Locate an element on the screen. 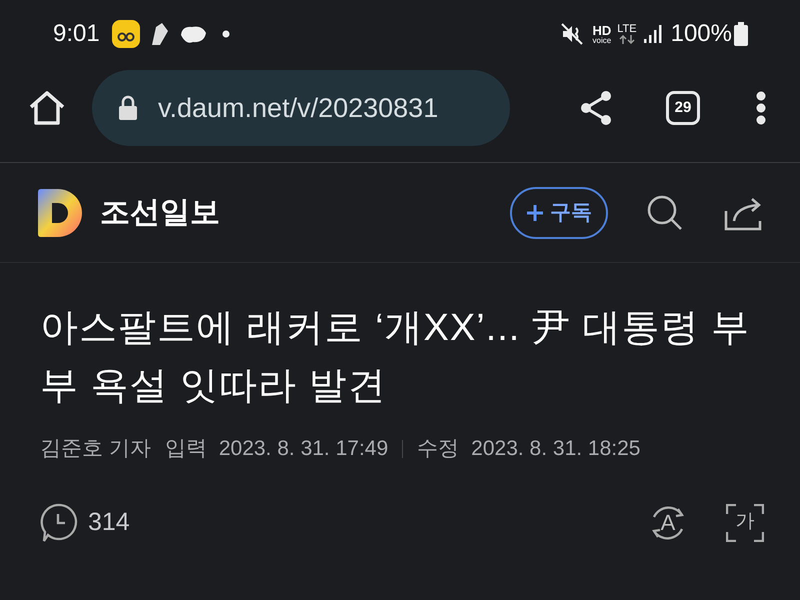 The image size is (800, 600). network-label: LTE is located at coordinates (627, 29).